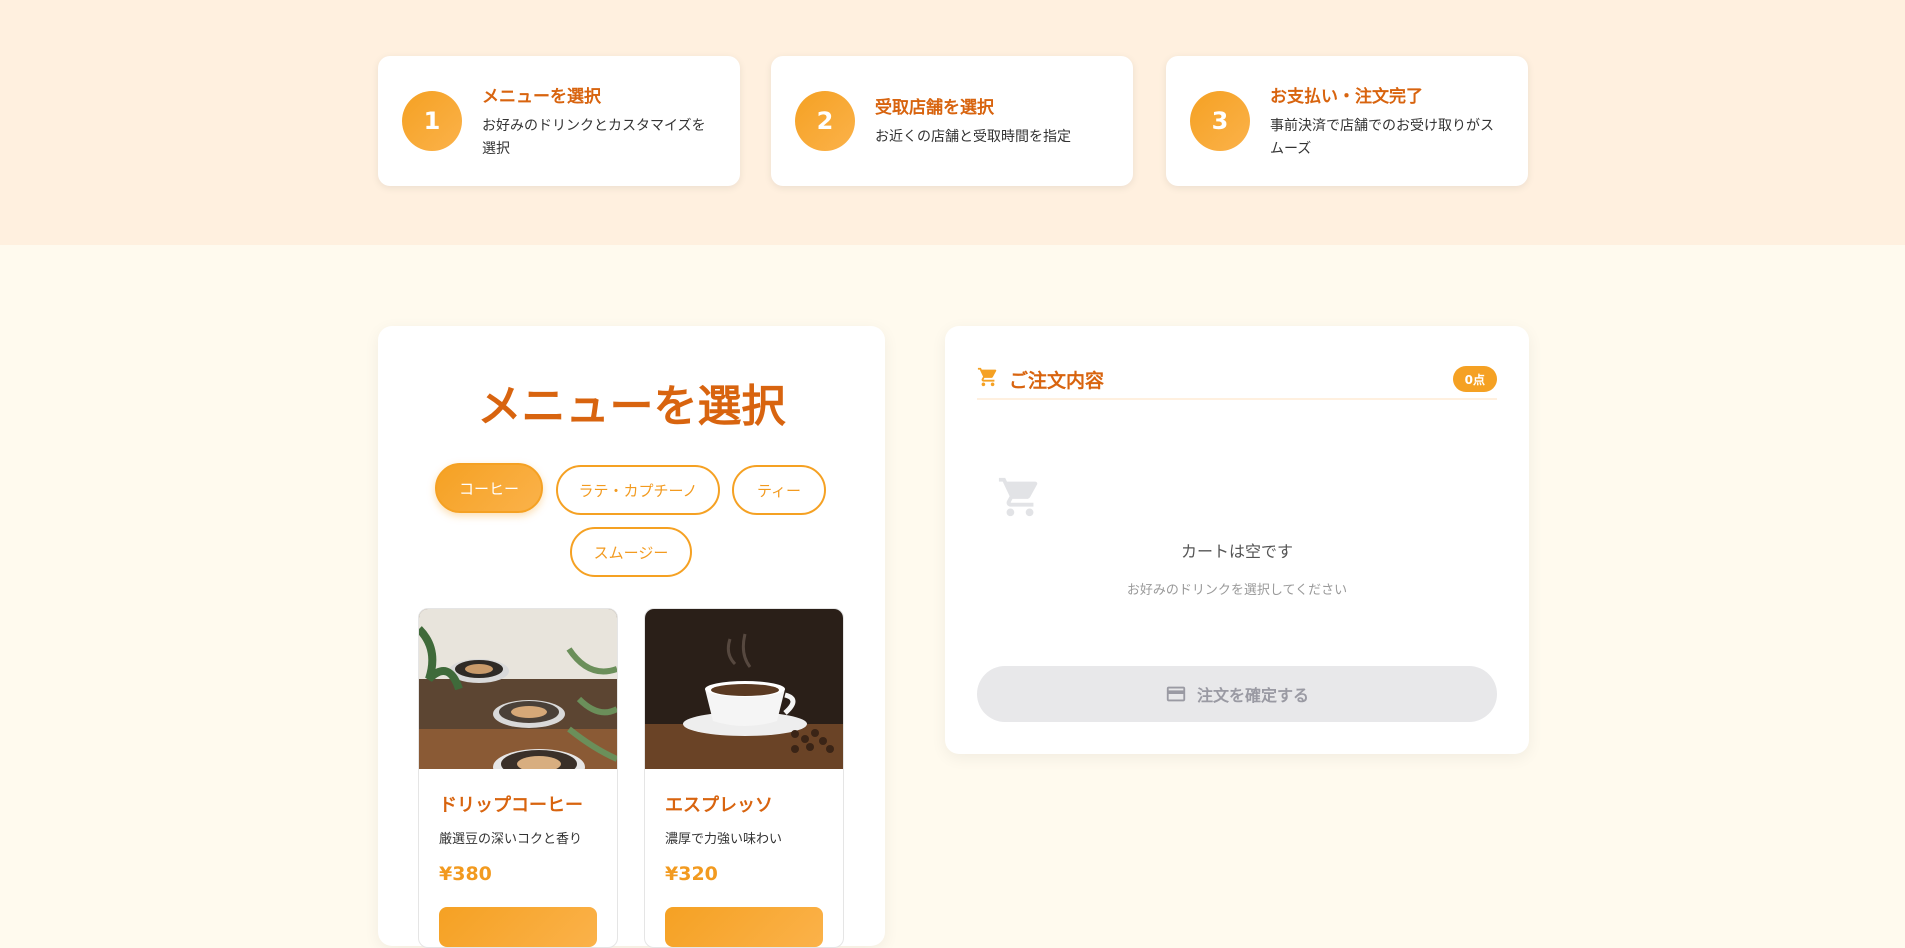 The image size is (1905, 948). I want to click on step-description: お近くの店舗と受取時間を指定, so click(973, 137).